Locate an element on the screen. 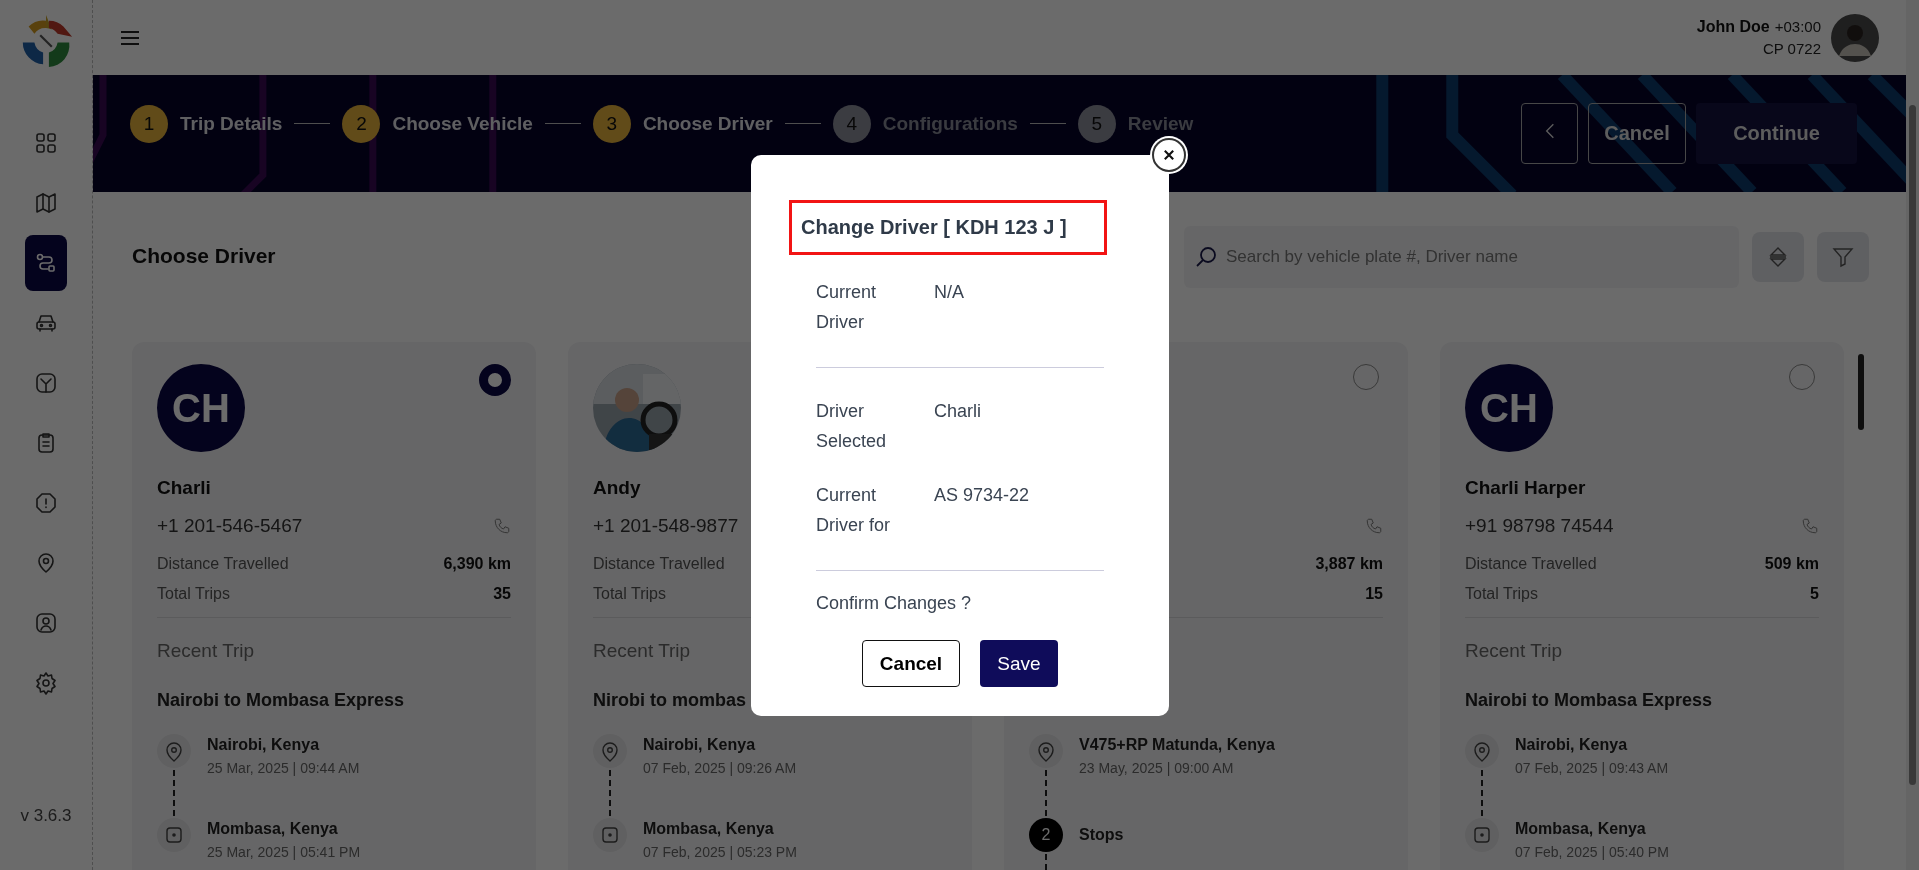  stat-value: 35 is located at coordinates (502, 594).